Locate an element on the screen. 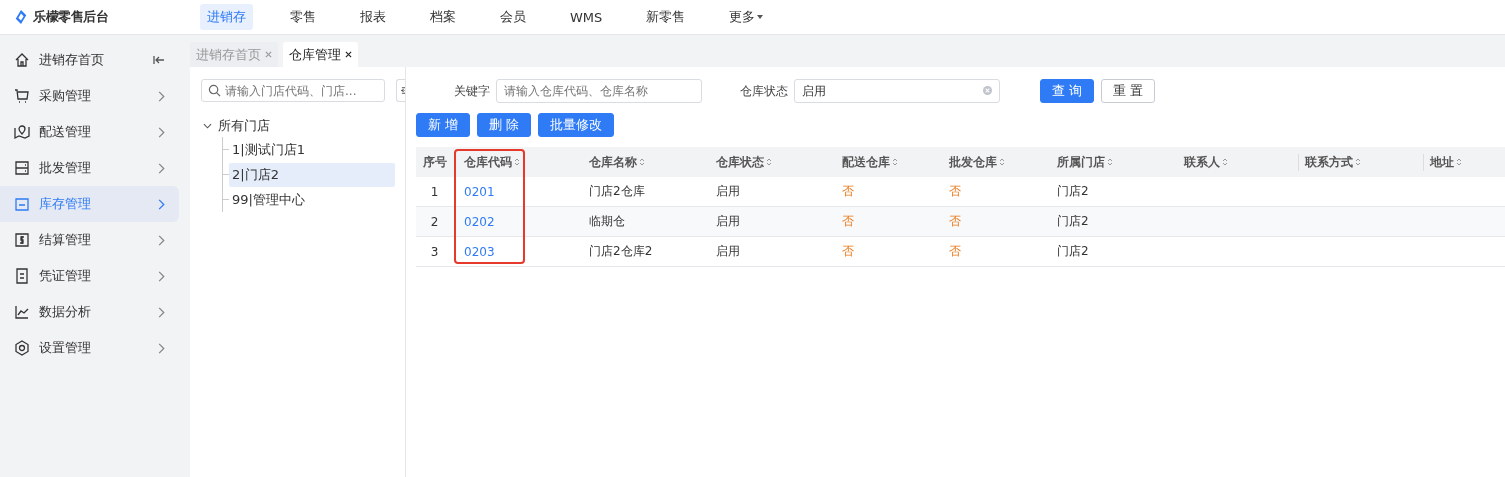 The height and width of the screenshot is (477, 1505). query-button: 查 询 is located at coordinates (1067, 91).